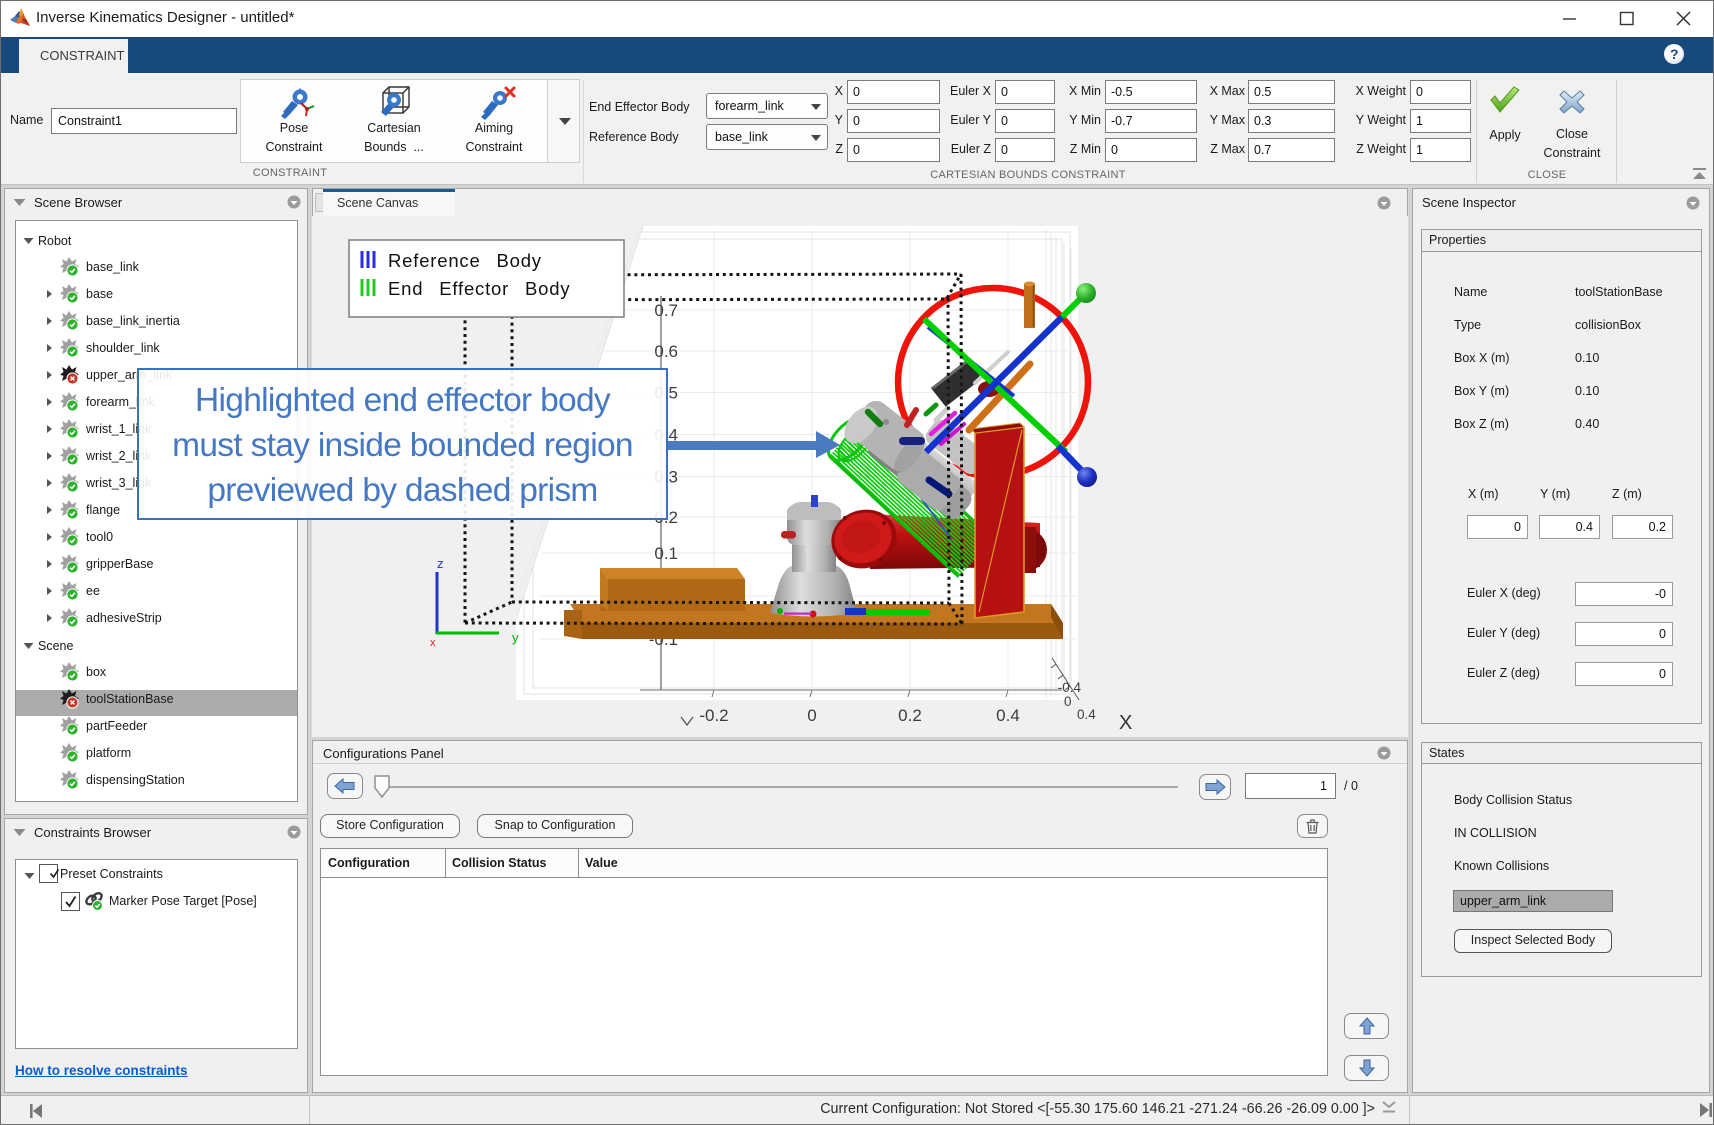  What do you see at coordinates (1070, 687) in the screenshot?
I see `svg-text: -0.4` at bounding box center [1070, 687].